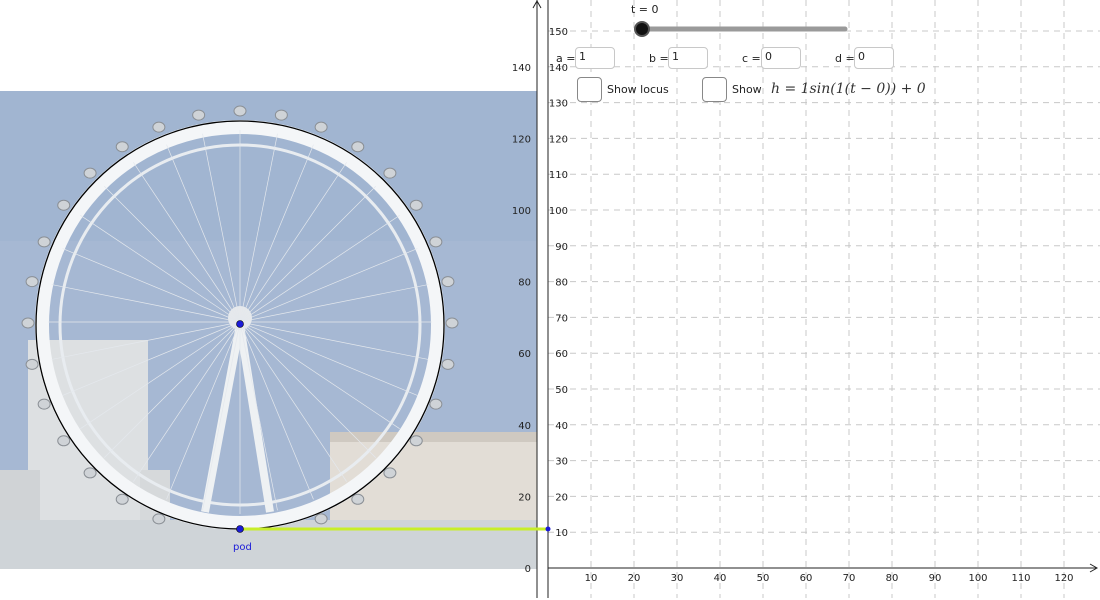 The width and height of the screenshot is (1100, 600). What do you see at coordinates (521, 211) in the screenshot?
I see `left-y-tick-label: 100` at bounding box center [521, 211].